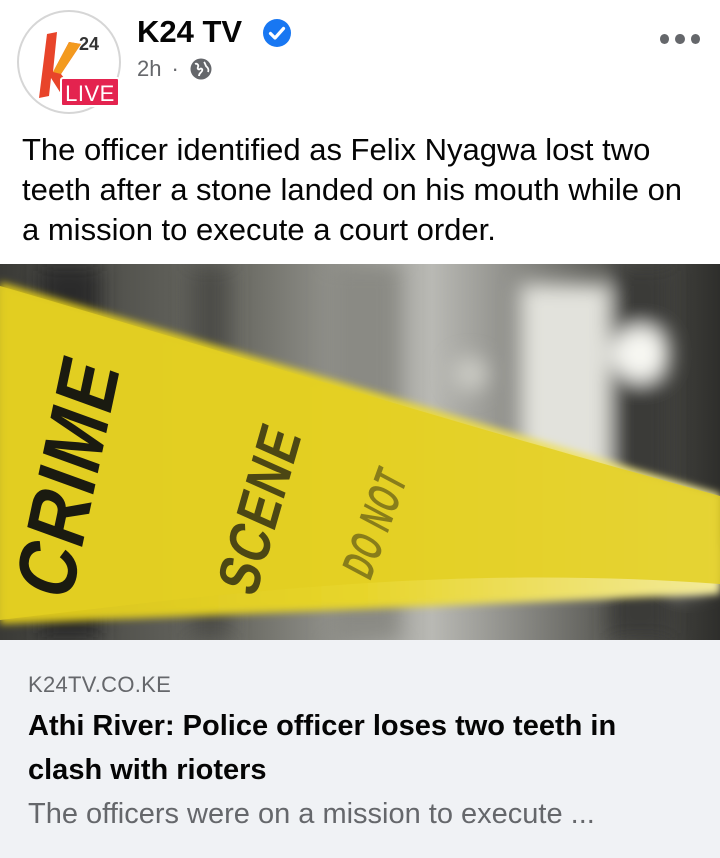 The image size is (720, 858). What do you see at coordinates (99, 685) in the screenshot?
I see `link-domain: K24TV.CO.KE` at bounding box center [99, 685].